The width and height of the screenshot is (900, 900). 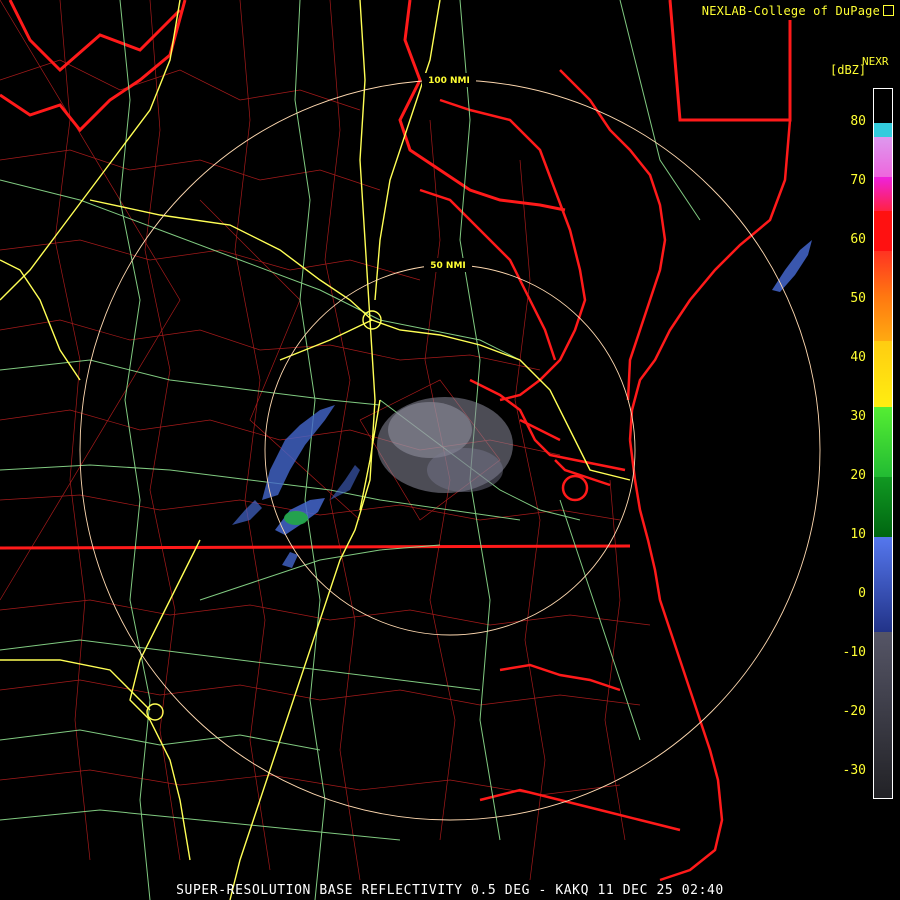 I want to click on tick-label: 80, so click(x=858, y=121).